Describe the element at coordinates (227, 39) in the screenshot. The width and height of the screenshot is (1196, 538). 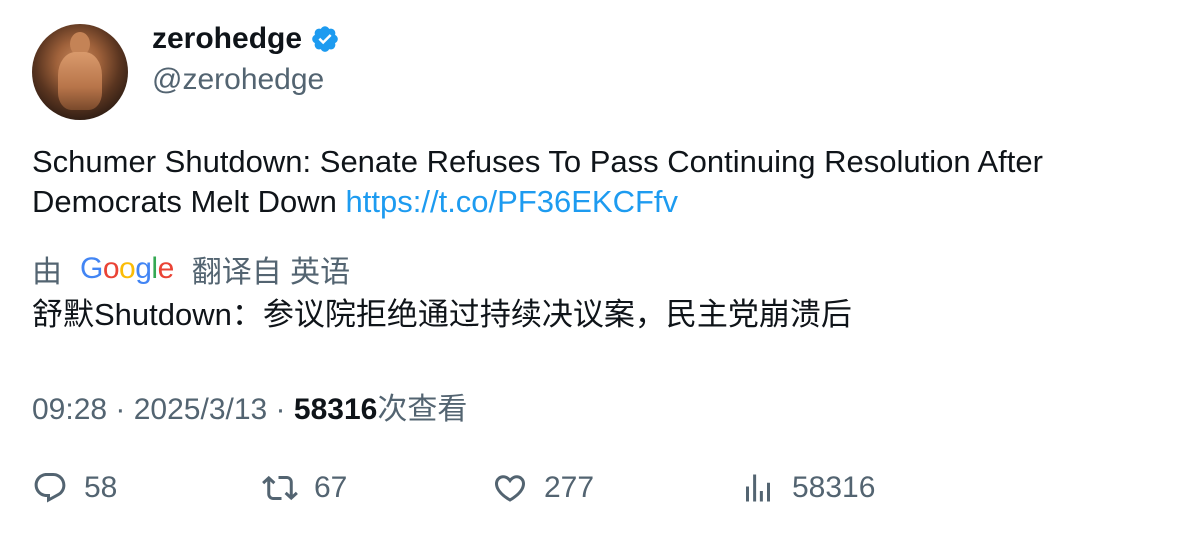
I see `author-name: zerohedge` at that location.